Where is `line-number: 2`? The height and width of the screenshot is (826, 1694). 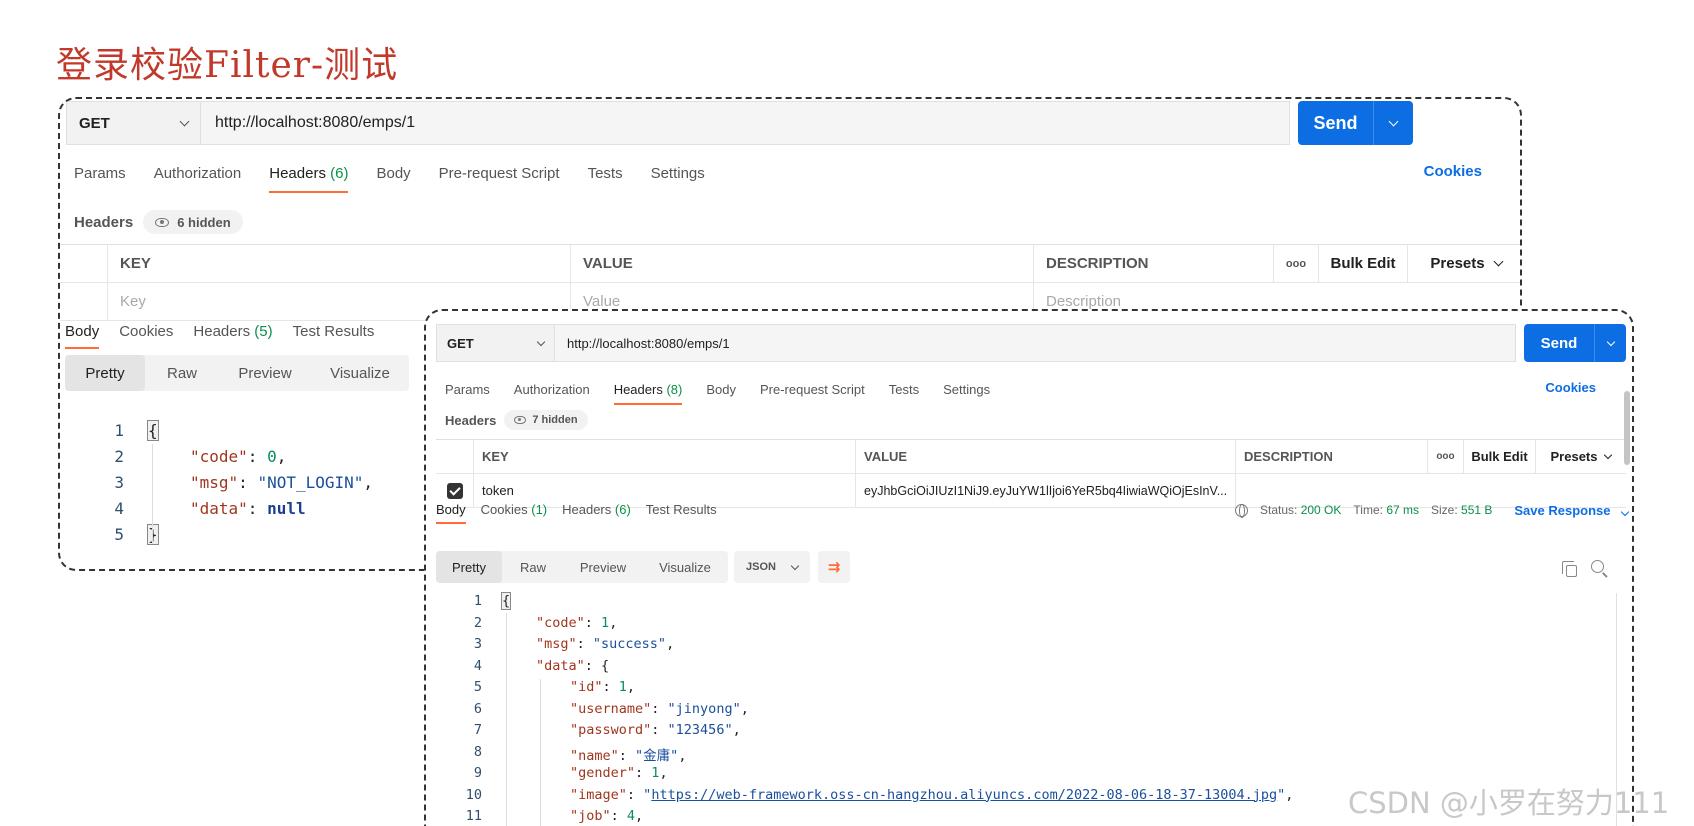 line-number: 2 is located at coordinates (477, 622).